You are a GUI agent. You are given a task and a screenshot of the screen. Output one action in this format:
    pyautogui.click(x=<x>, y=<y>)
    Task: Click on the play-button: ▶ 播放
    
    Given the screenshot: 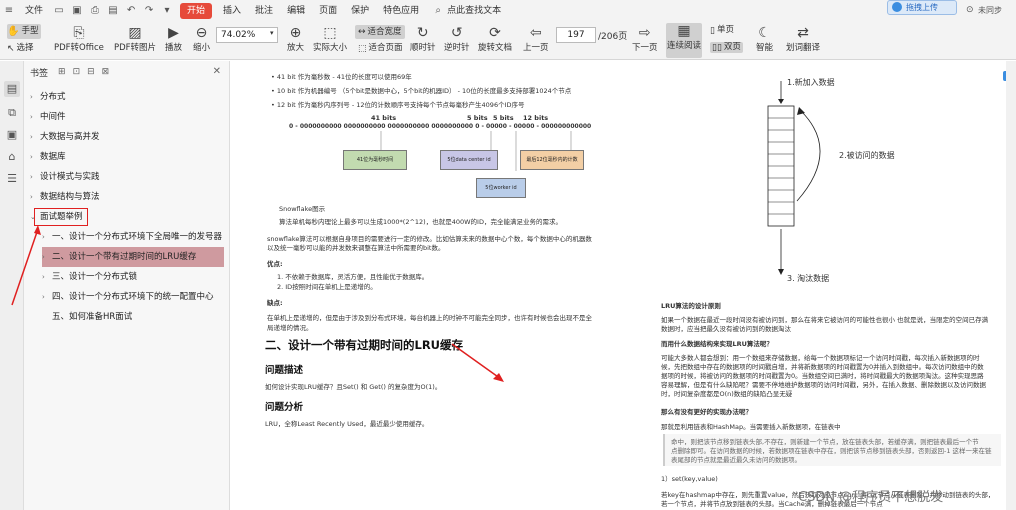 What is the action you would take?
    pyautogui.click(x=173, y=39)
    